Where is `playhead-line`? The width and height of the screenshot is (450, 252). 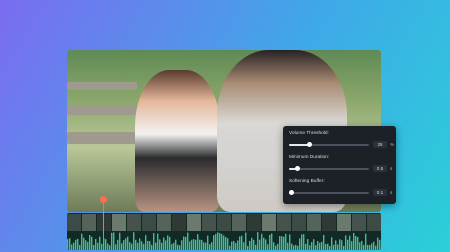 playhead-line is located at coordinates (103, 225).